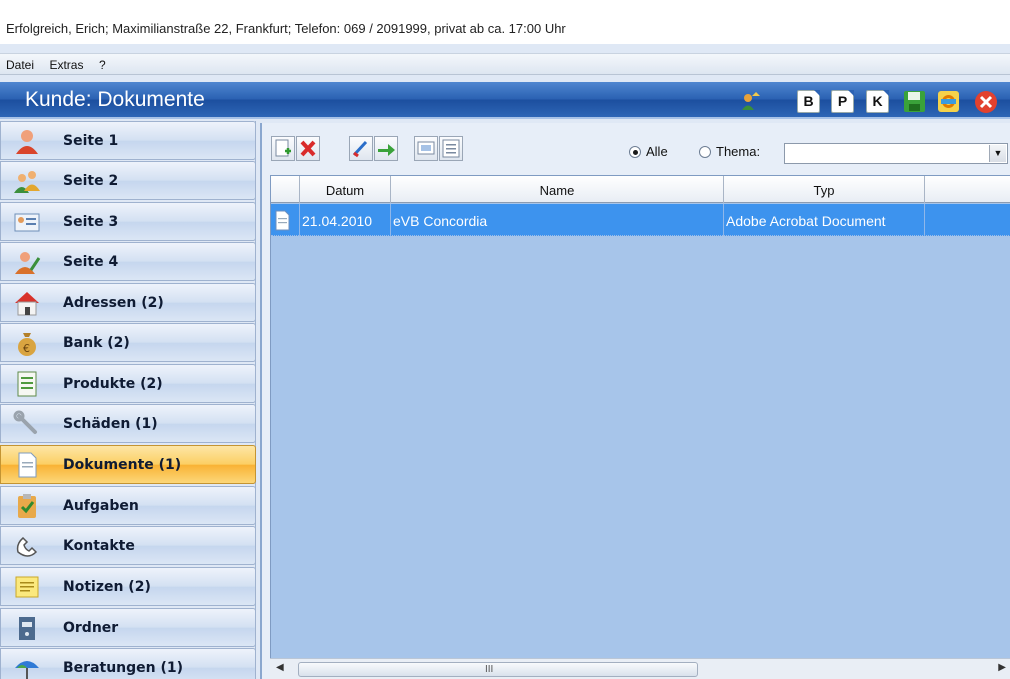  Describe the element at coordinates (128, 627) in the screenshot. I see `sidebar-item-ordner: Ordner` at that location.